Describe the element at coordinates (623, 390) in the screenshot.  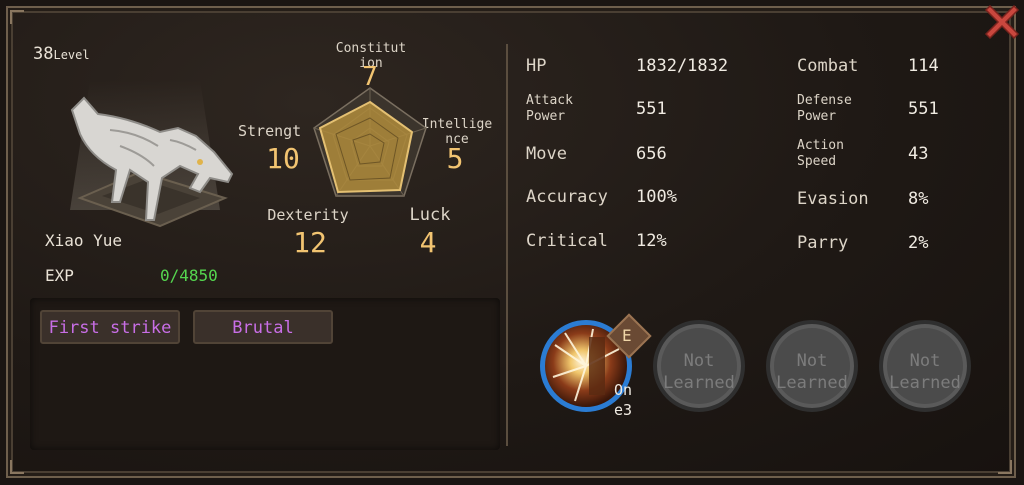
I see `skill-sub-line1: On` at that location.